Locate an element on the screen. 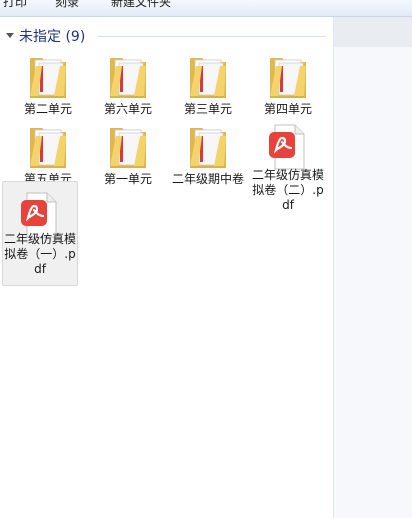 This screenshot has width=412, height=518. folder-item: 第三单元 is located at coordinates (208, 82).